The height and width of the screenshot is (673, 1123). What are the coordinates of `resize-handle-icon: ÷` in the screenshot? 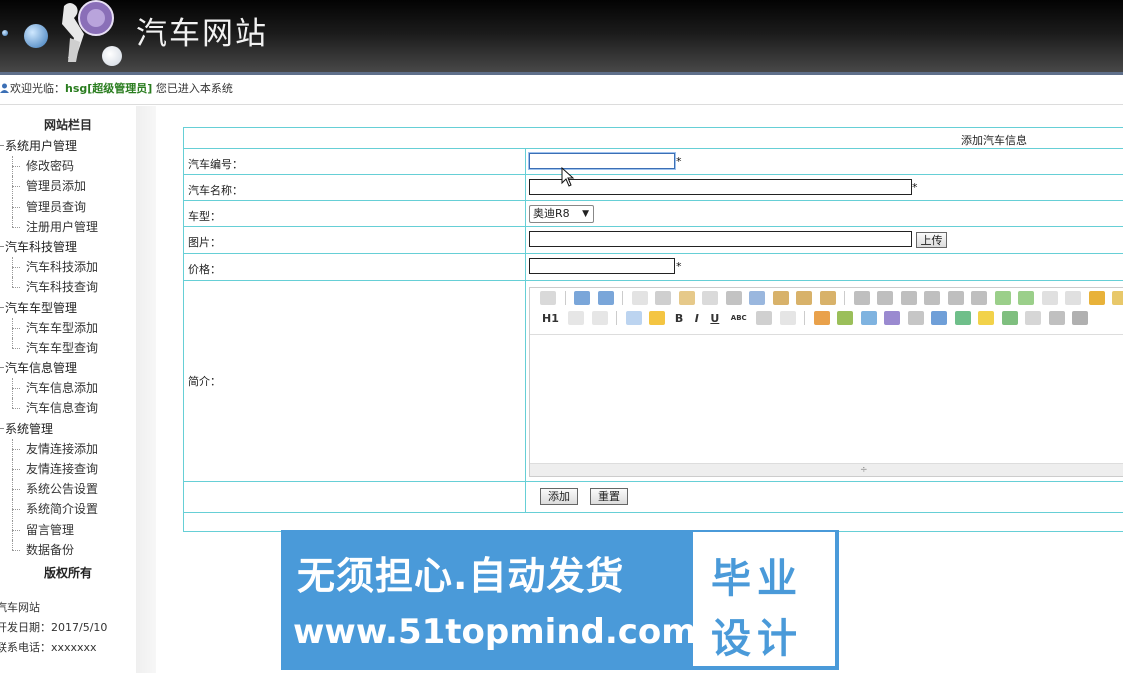 It's located at (864, 470).